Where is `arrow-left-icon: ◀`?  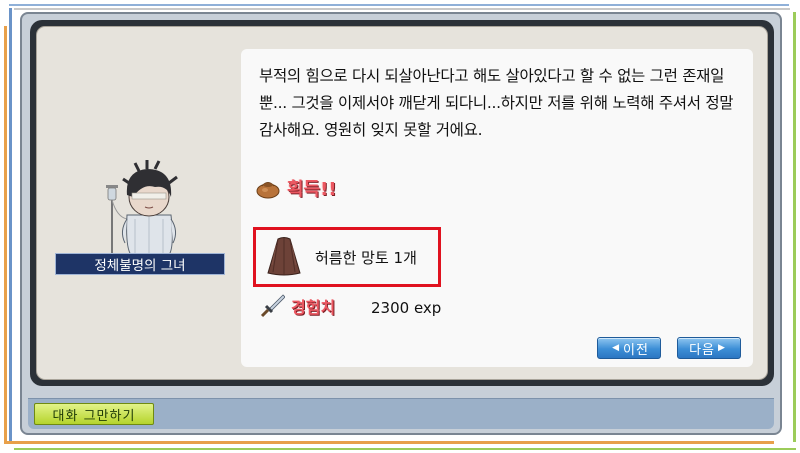 arrow-left-icon: ◀ is located at coordinates (616, 348).